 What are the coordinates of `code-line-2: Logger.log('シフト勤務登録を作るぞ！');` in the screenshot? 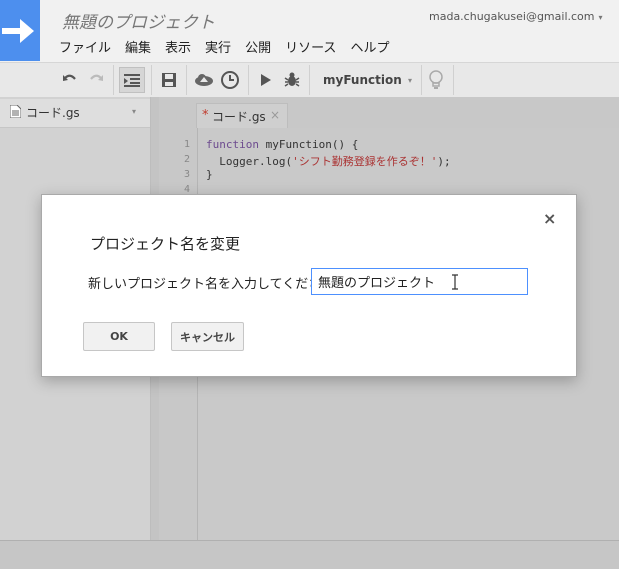 It's located at (328, 161).